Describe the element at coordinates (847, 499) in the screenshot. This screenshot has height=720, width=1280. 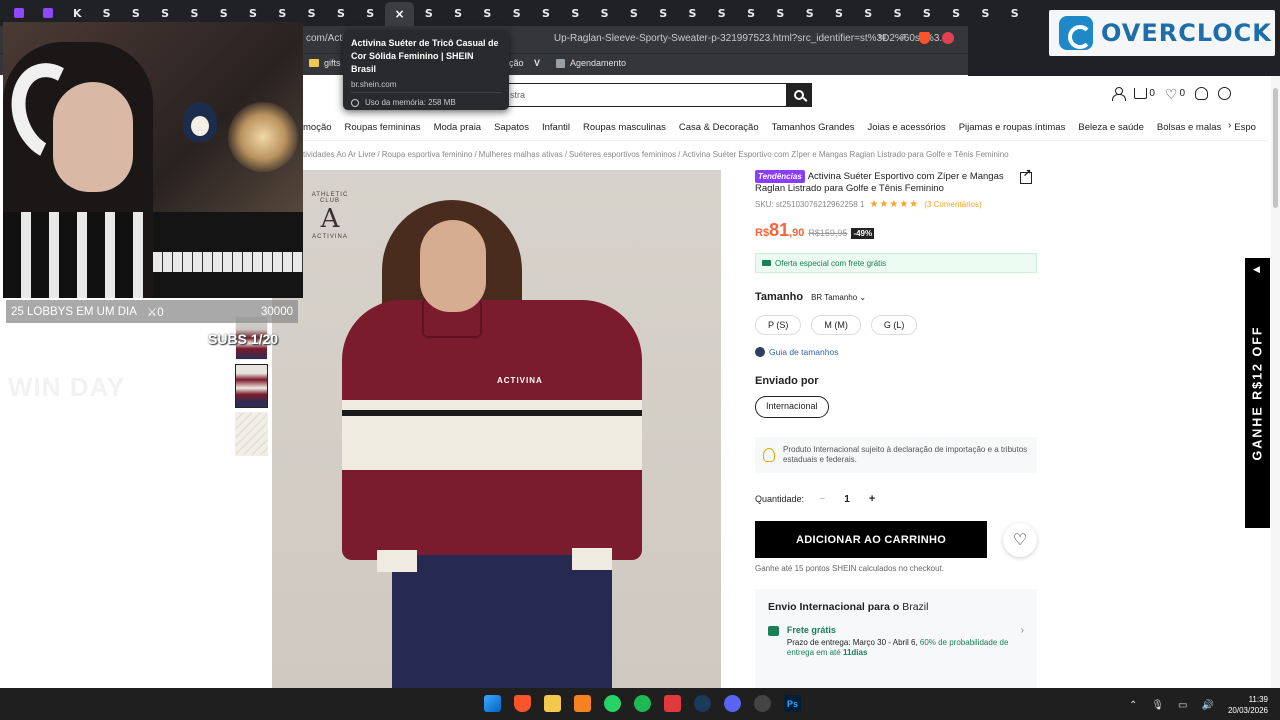
I see `quantity-value: 1` at that location.